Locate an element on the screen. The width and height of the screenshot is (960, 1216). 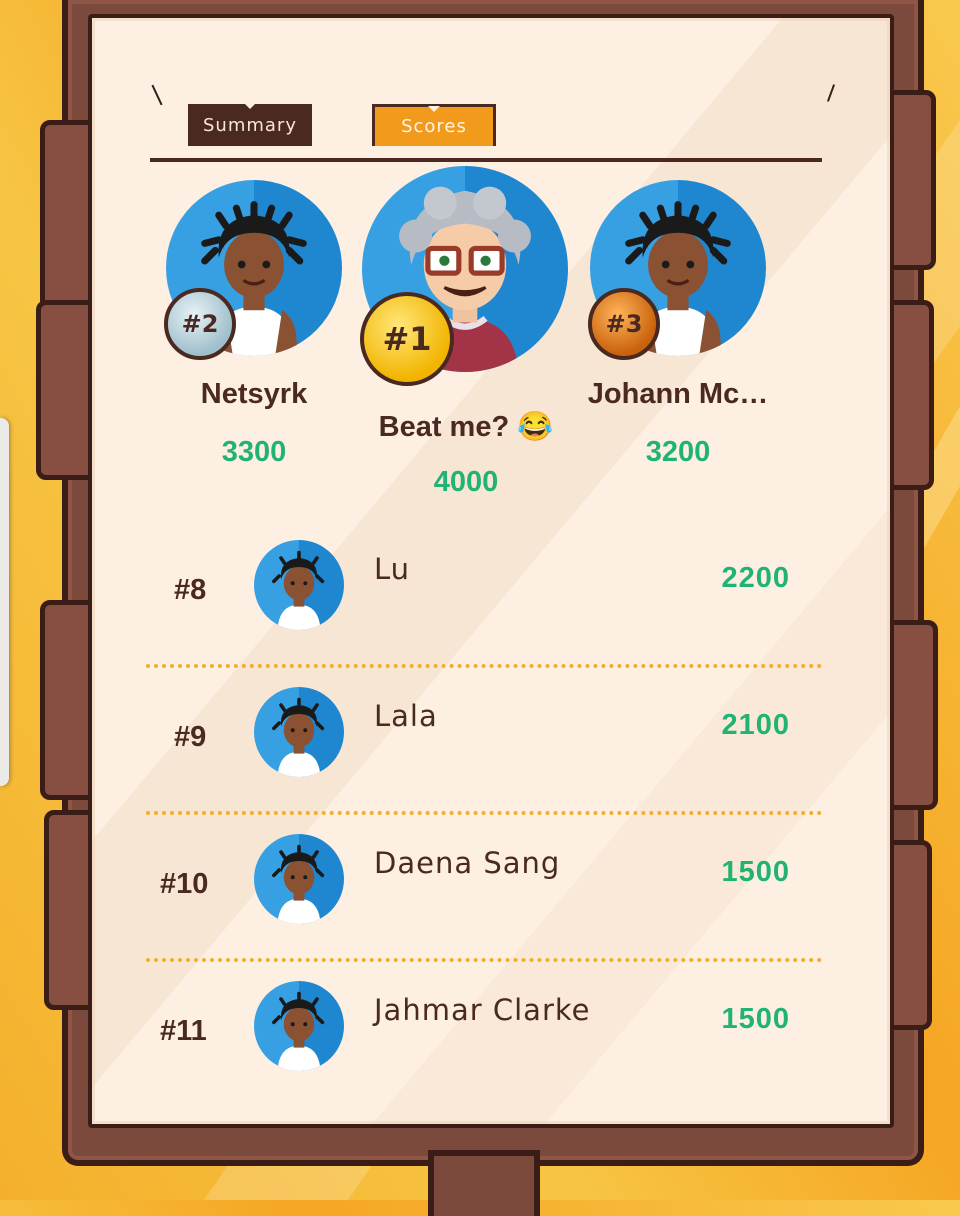
podium-rank-2: #2 is located at coordinates (200, 324).